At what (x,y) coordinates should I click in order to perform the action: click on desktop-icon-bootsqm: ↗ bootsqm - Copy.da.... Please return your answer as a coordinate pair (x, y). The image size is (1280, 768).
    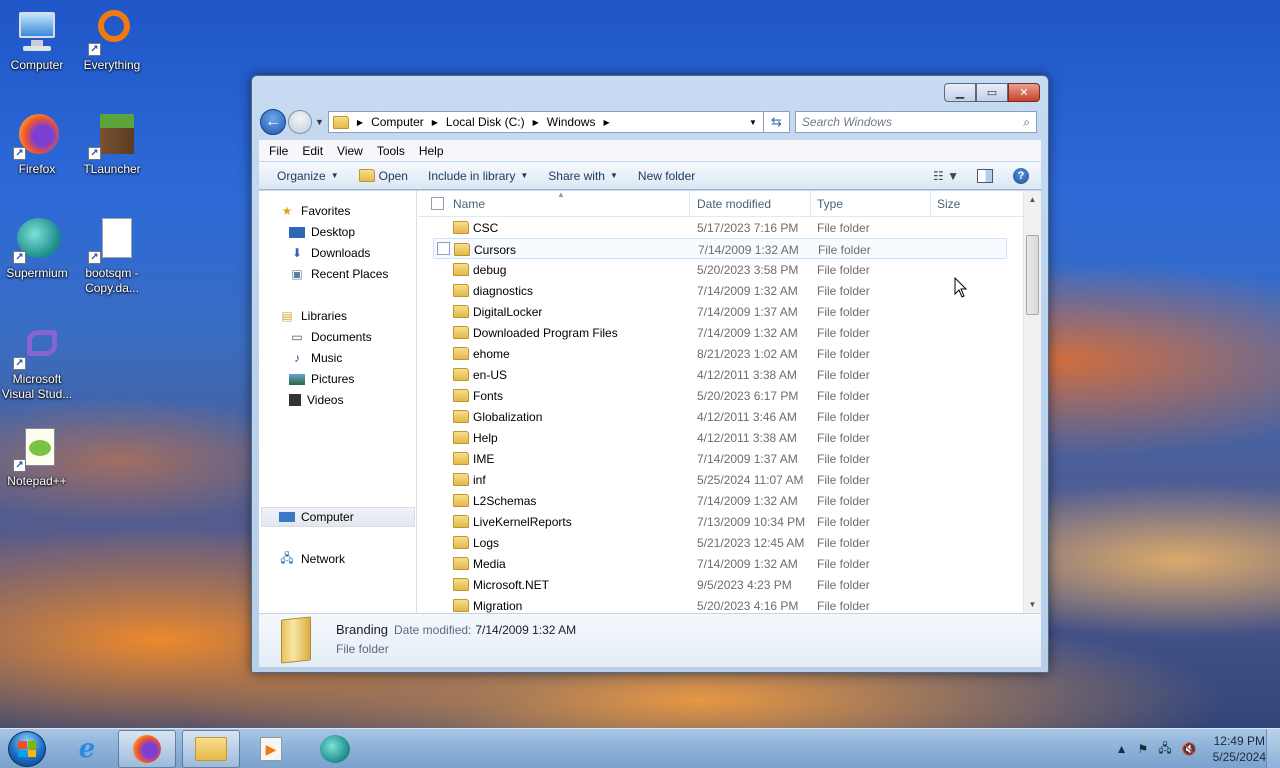
    Looking at the image, I should click on (112, 256).